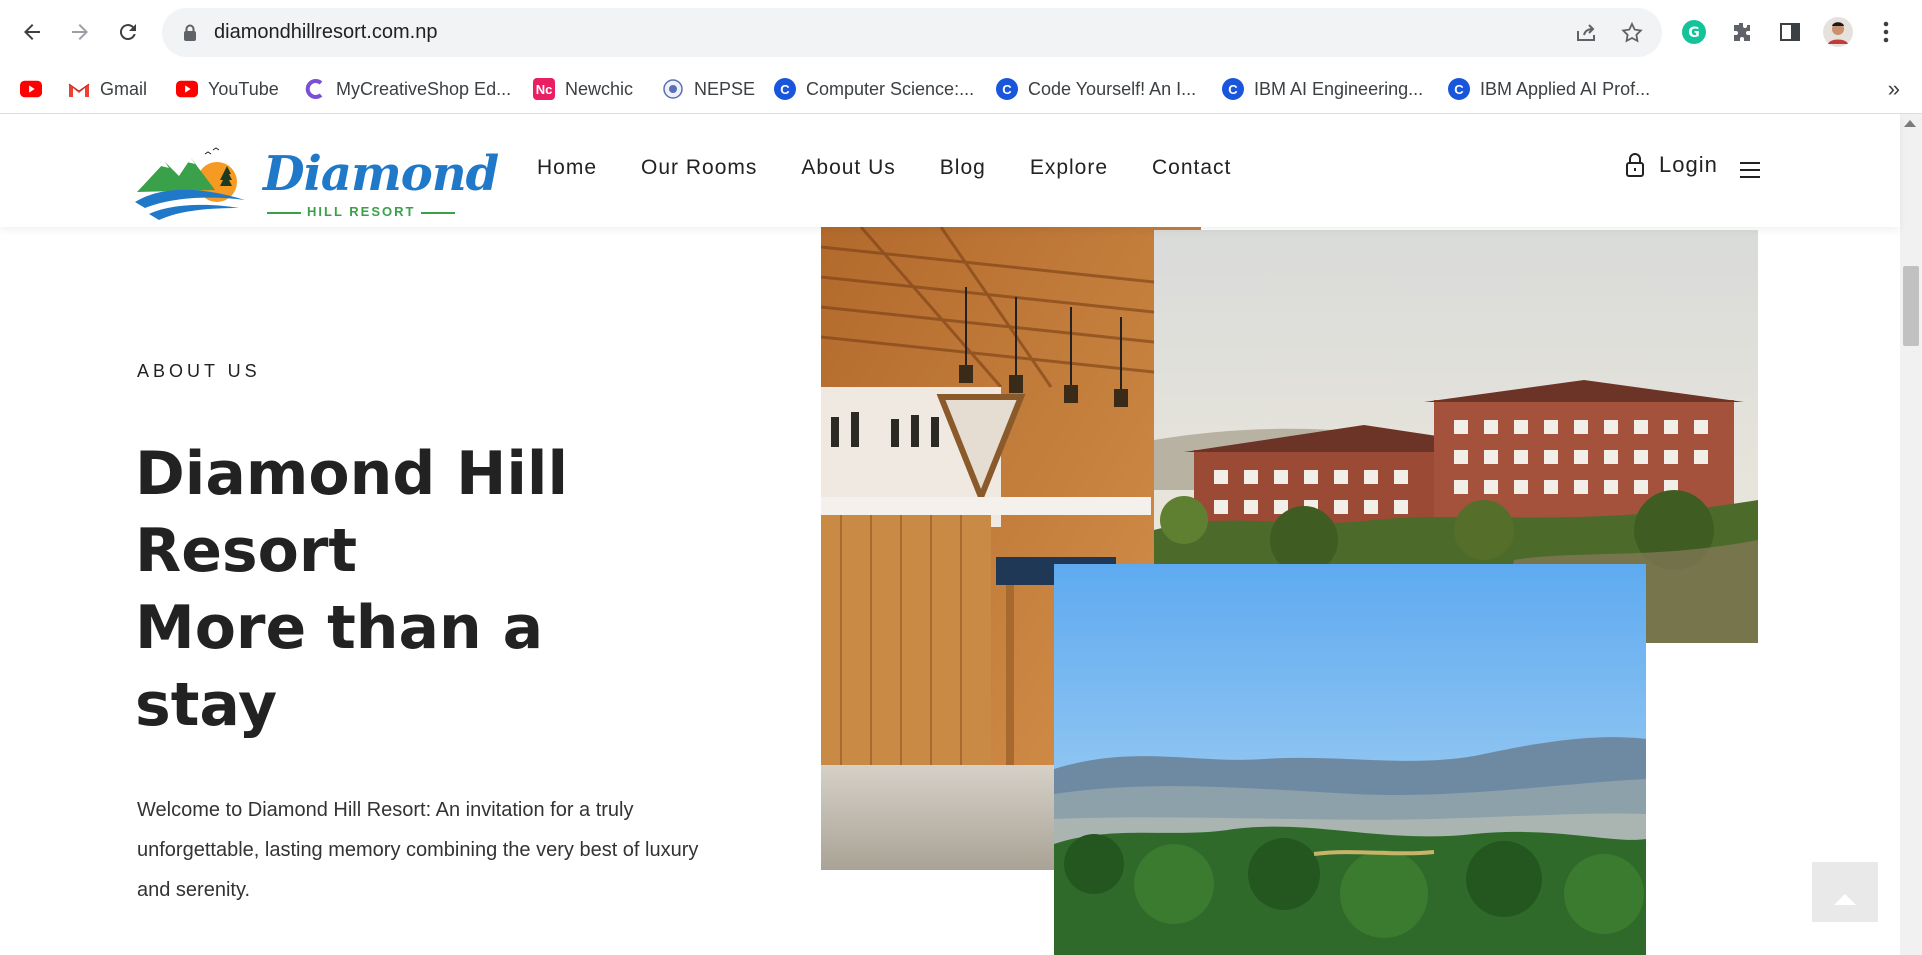  What do you see at coordinates (190, 33) in the screenshot?
I see `lock-icon` at bounding box center [190, 33].